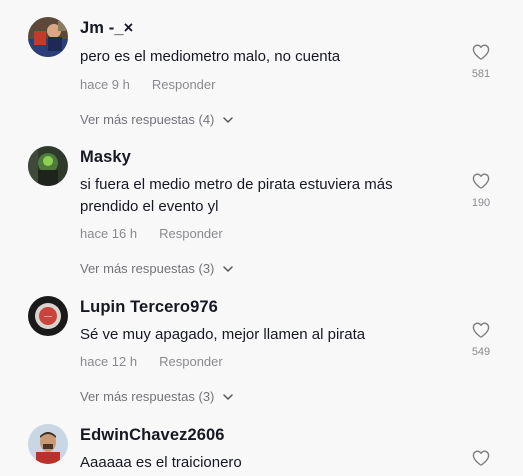  Describe the element at coordinates (147, 119) in the screenshot. I see `view-more-replies-label: Ver más respuestas (4)` at that location.